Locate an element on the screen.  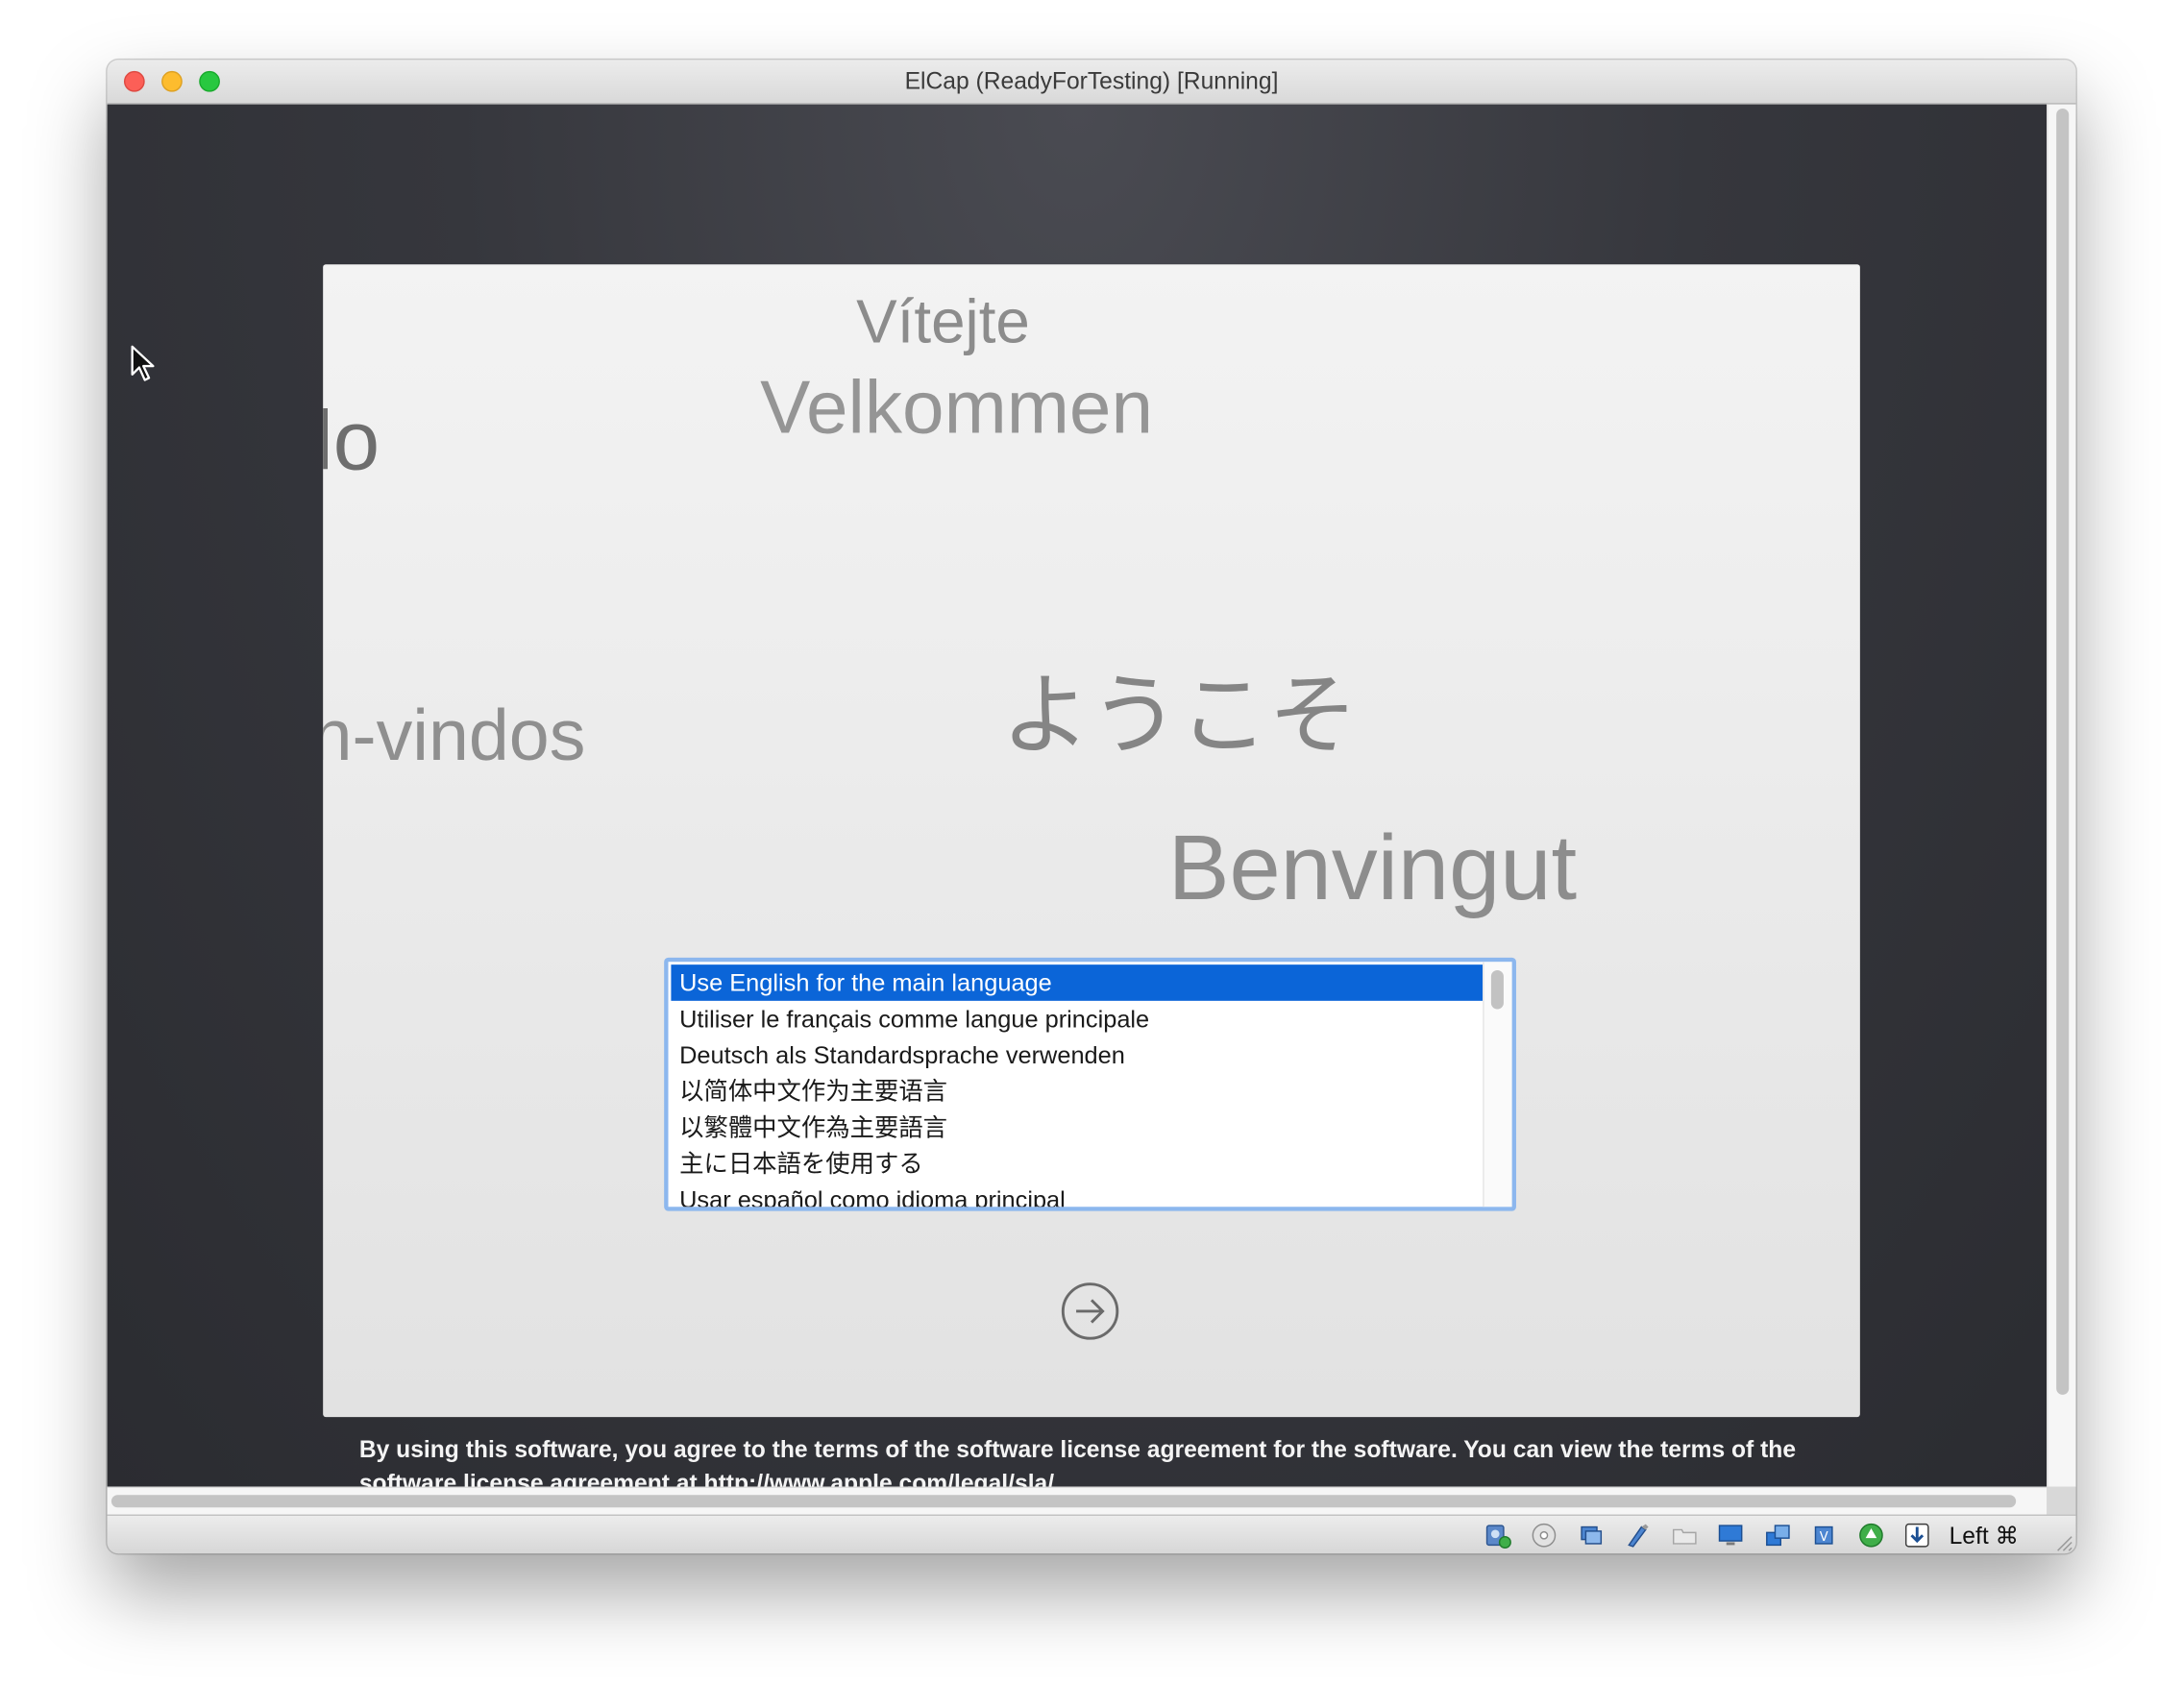
cpu-icon: V is located at coordinates (1824, 1535).